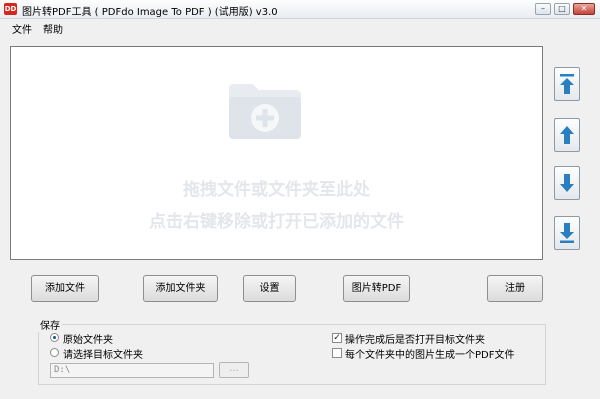 This screenshot has height=399, width=600. I want to click on move-up-icon, so click(567, 135).